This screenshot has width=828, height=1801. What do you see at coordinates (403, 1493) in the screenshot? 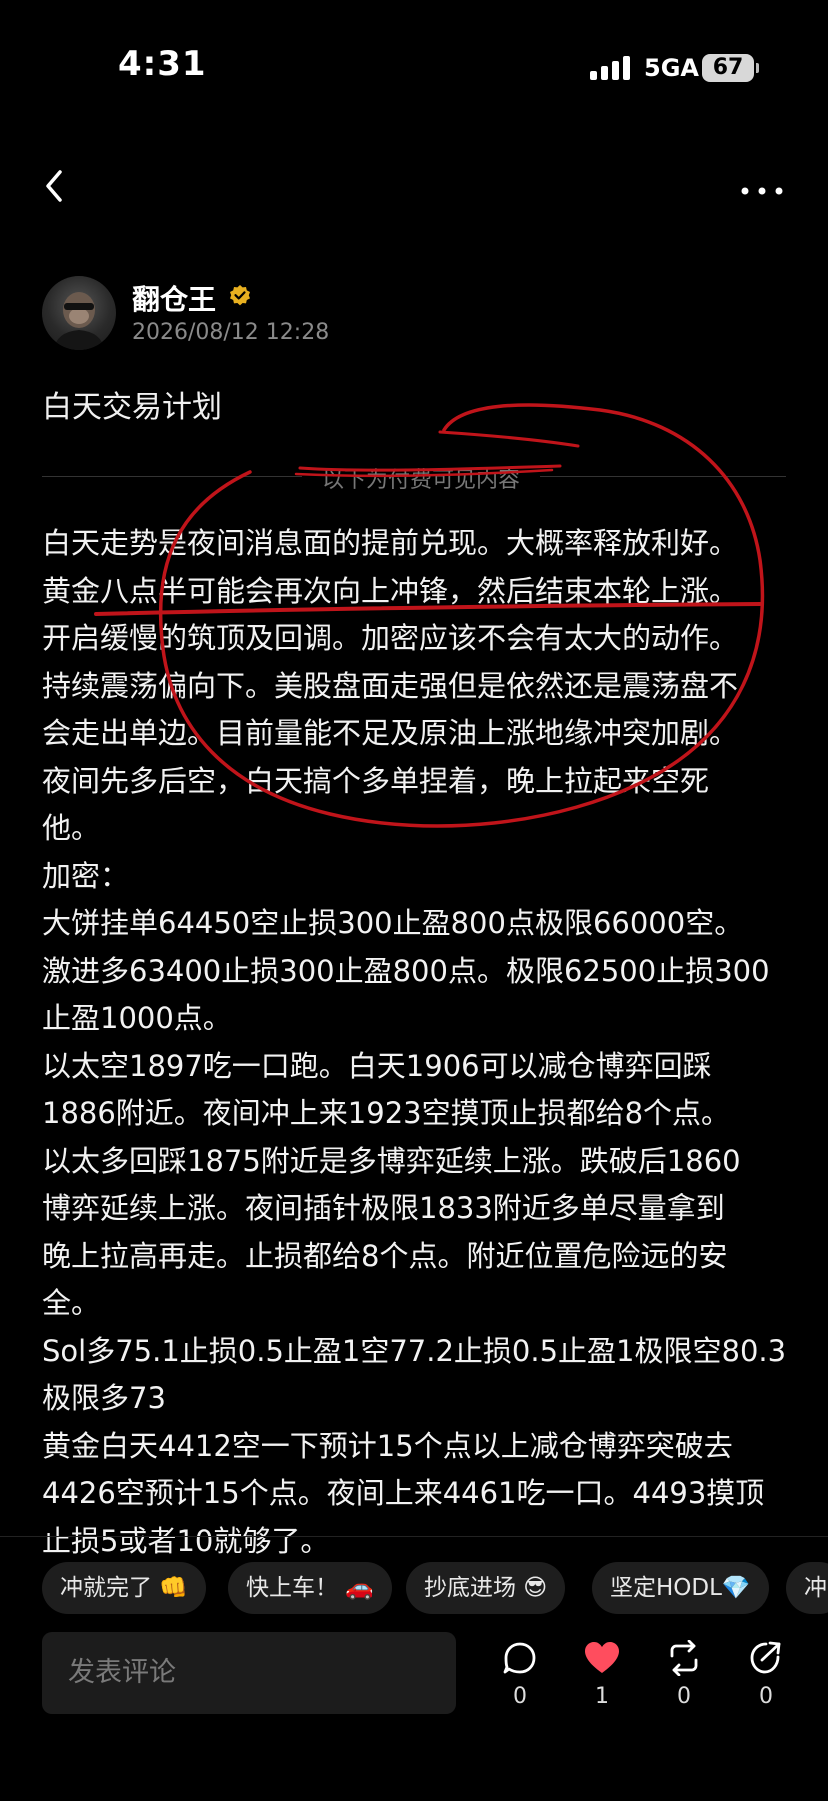
I see `post-line: 4426空预计15个点。夜间上来4461吃一口。4493摸顶` at bounding box center [403, 1493].